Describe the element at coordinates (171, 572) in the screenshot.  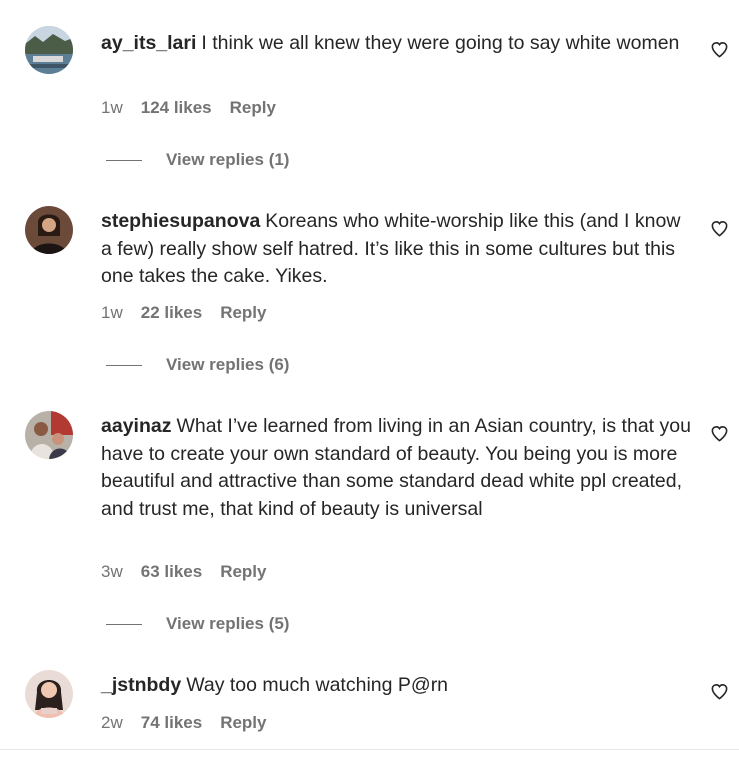
I see `likes-count: 63 likes` at that location.